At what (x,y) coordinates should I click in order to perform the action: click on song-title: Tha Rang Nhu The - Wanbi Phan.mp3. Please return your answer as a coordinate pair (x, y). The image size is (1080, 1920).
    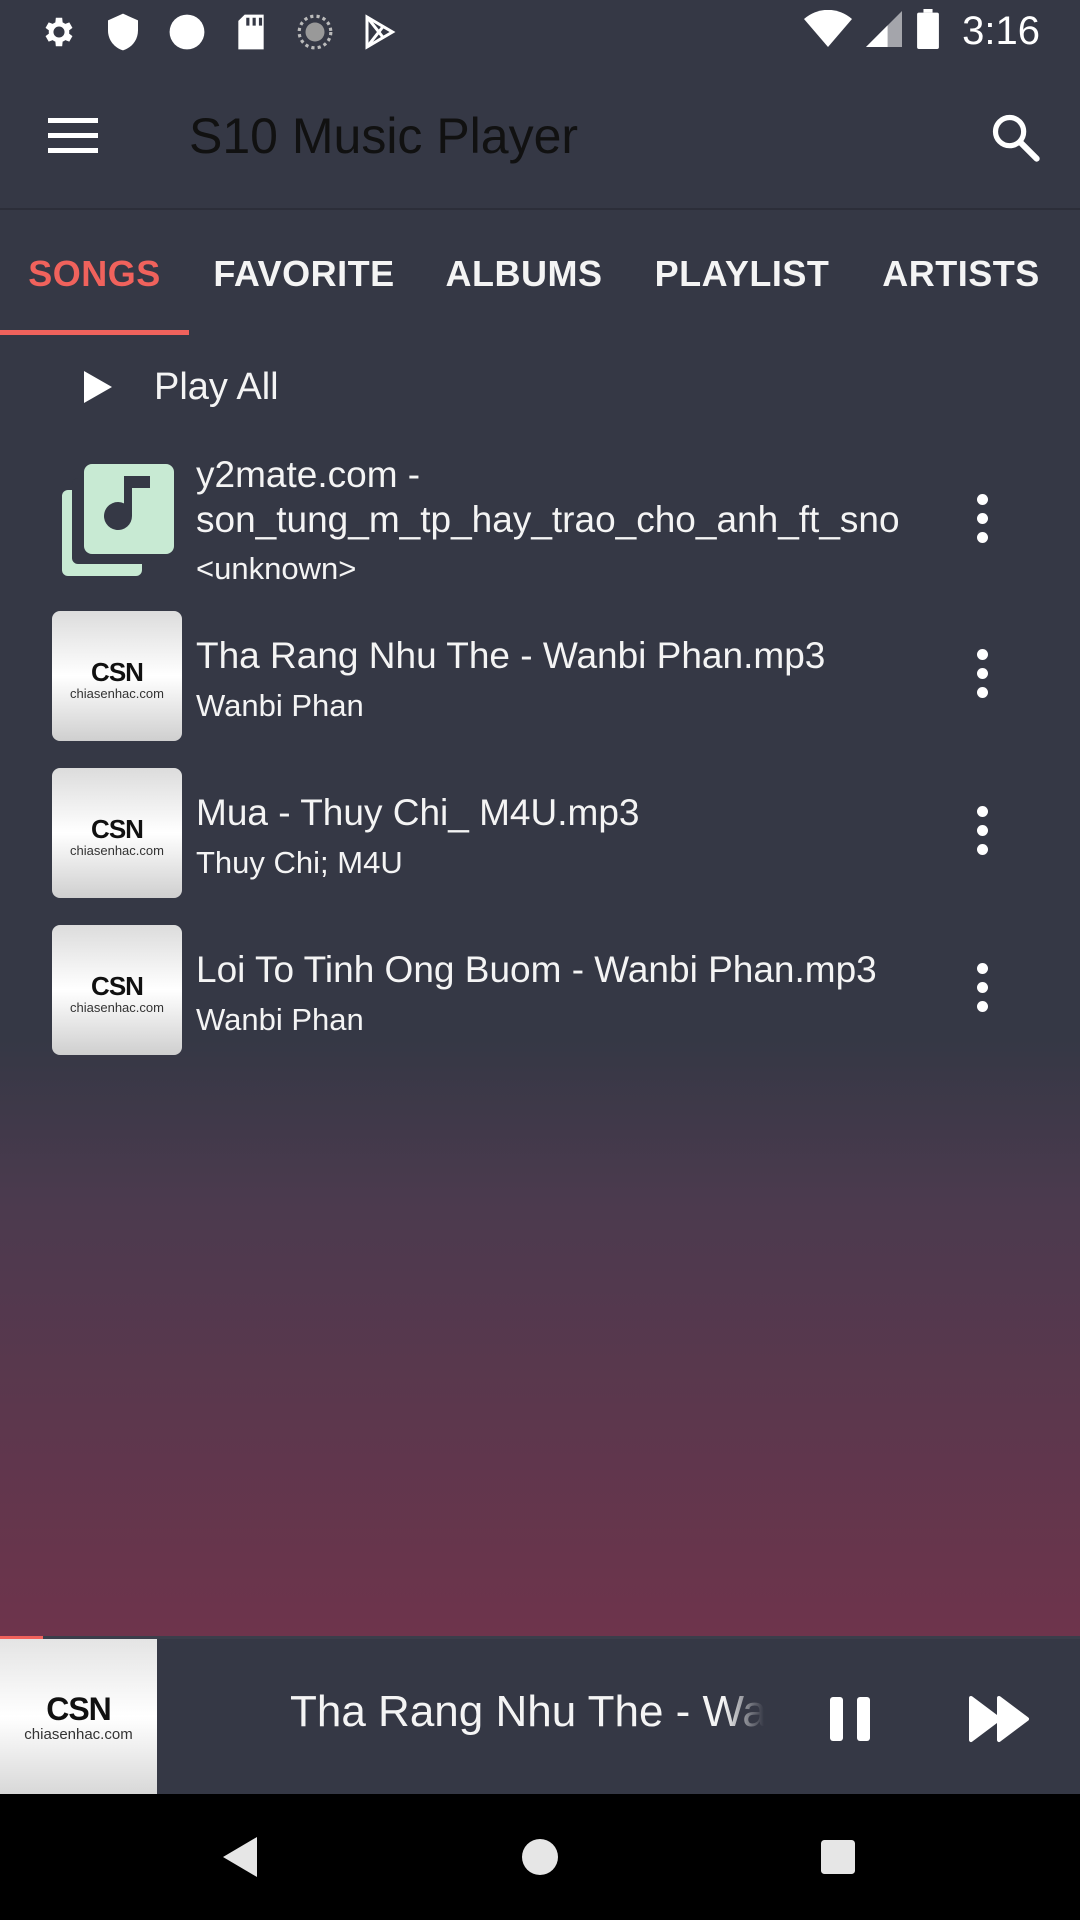
    Looking at the image, I should click on (511, 655).